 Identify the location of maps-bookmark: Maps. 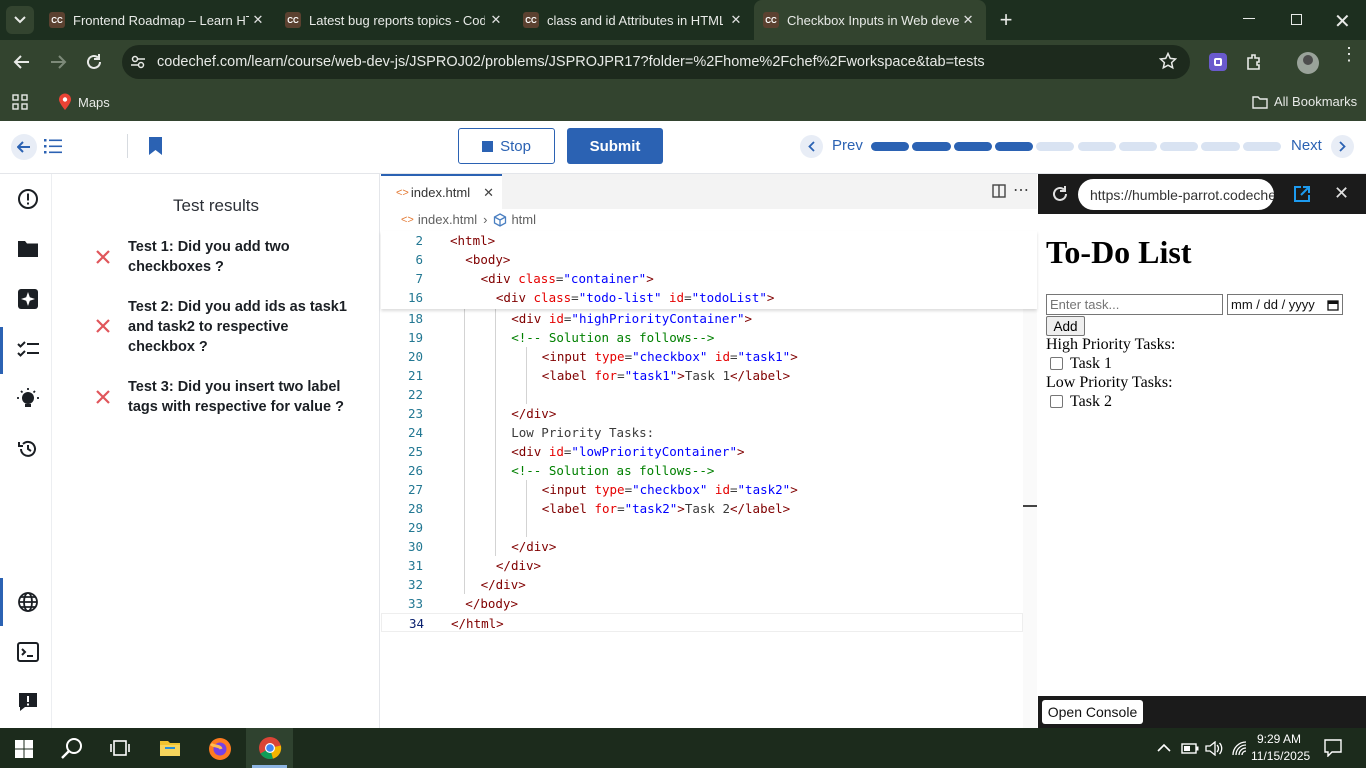
(84, 102).